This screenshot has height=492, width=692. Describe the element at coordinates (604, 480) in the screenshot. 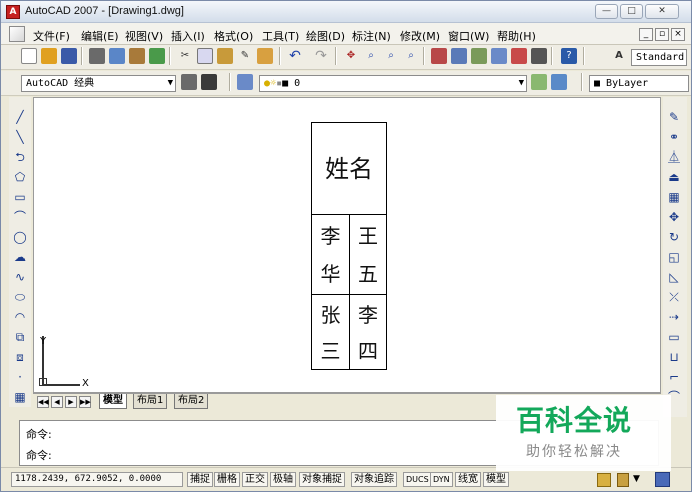

I see `comm-center-icon` at that location.